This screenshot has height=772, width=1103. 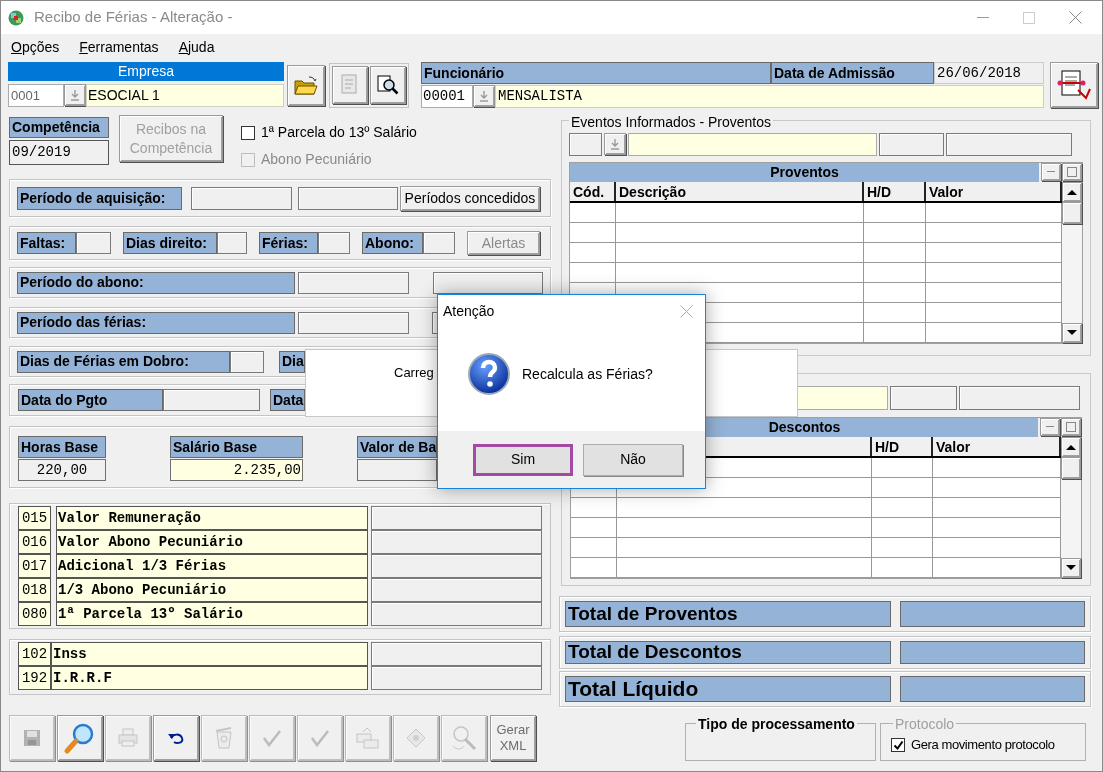 I want to click on table-cell: 017, so click(x=34, y=566).